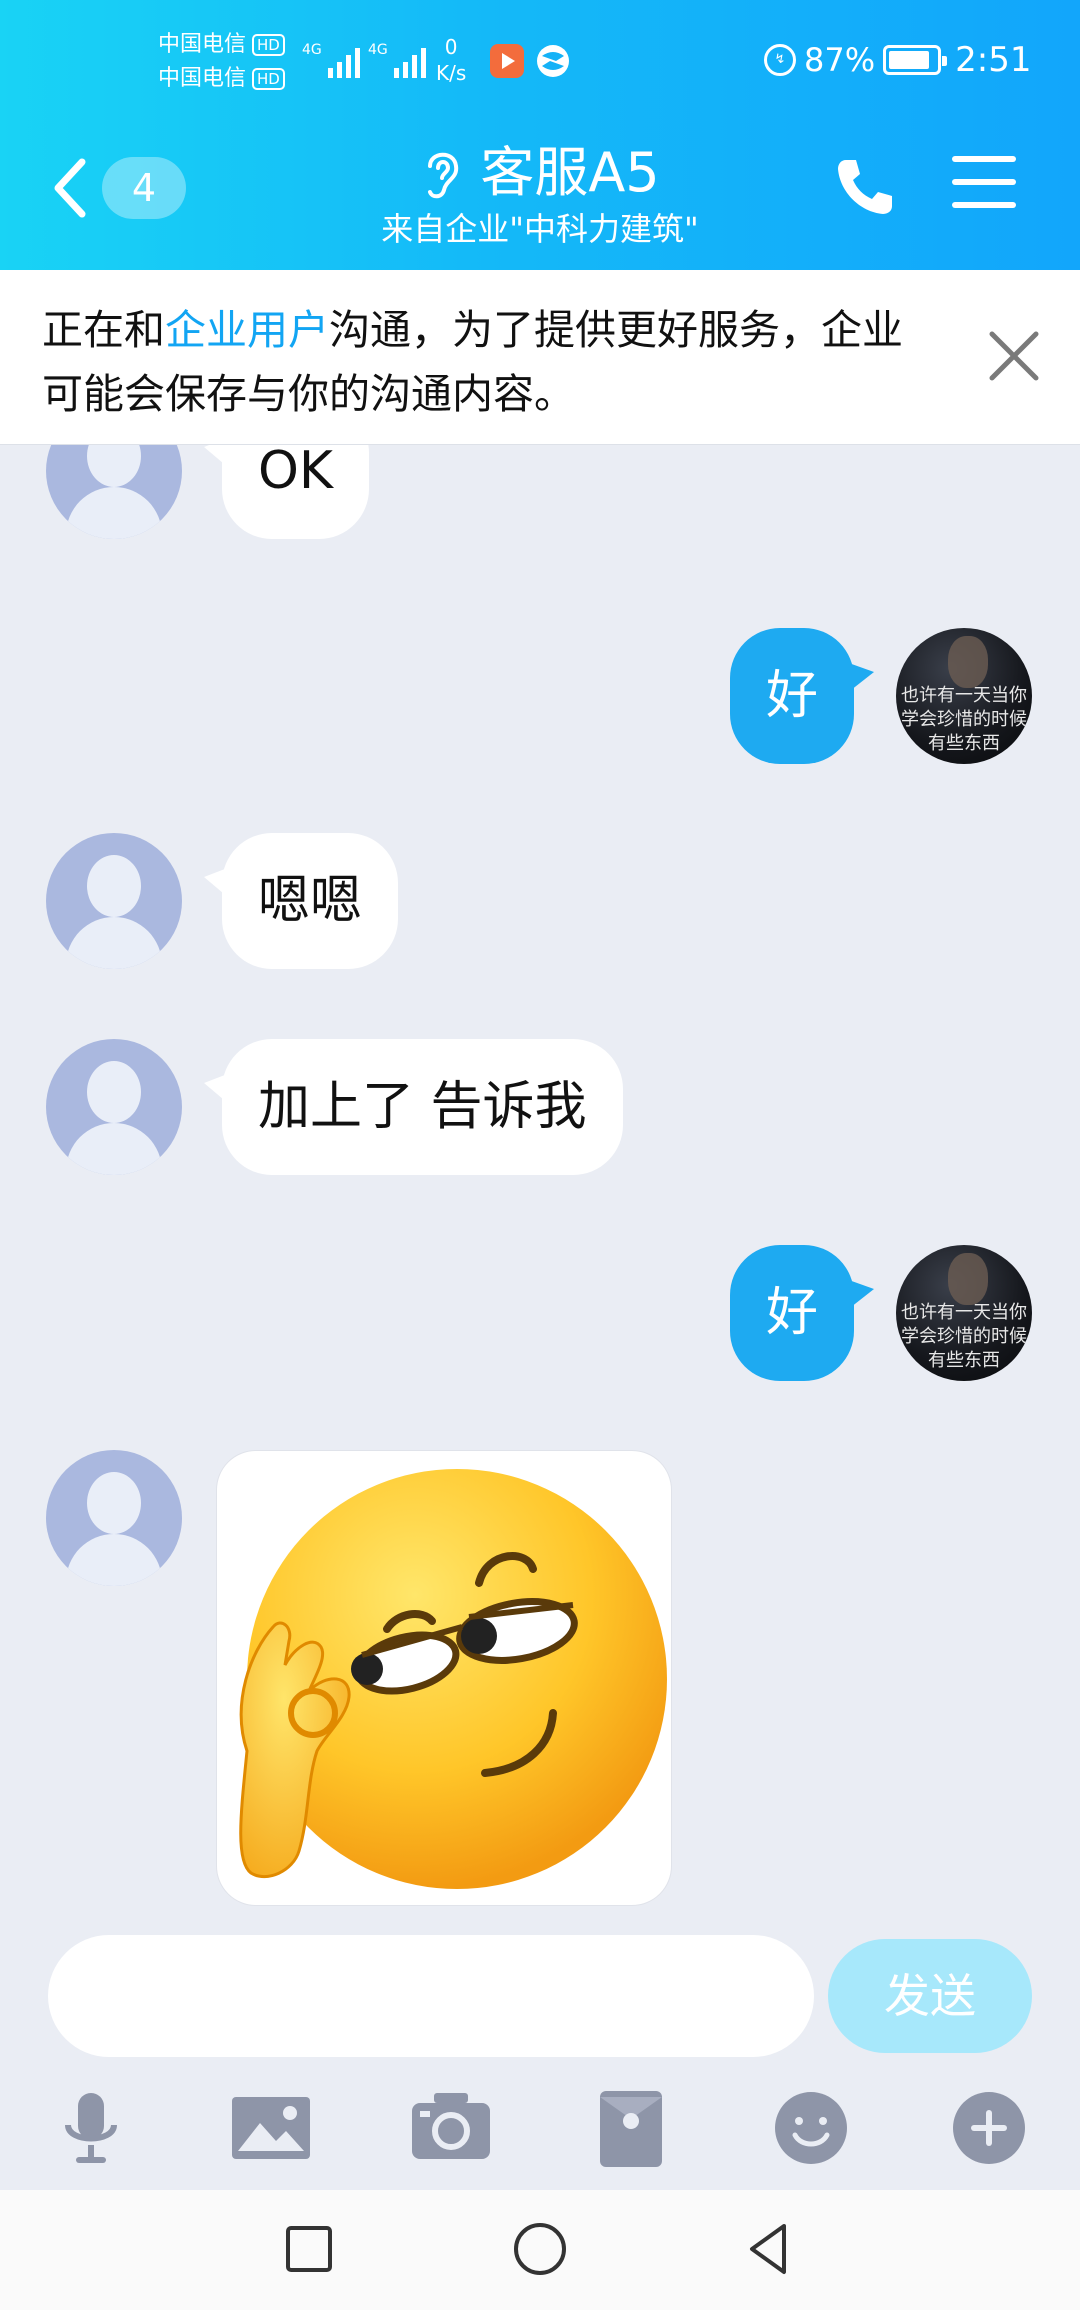 Image resolution: width=1080 pixels, height=2310 pixels. I want to click on chat-title-block: 客服A5 来自企业"中科力建筑", so click(540, 195).